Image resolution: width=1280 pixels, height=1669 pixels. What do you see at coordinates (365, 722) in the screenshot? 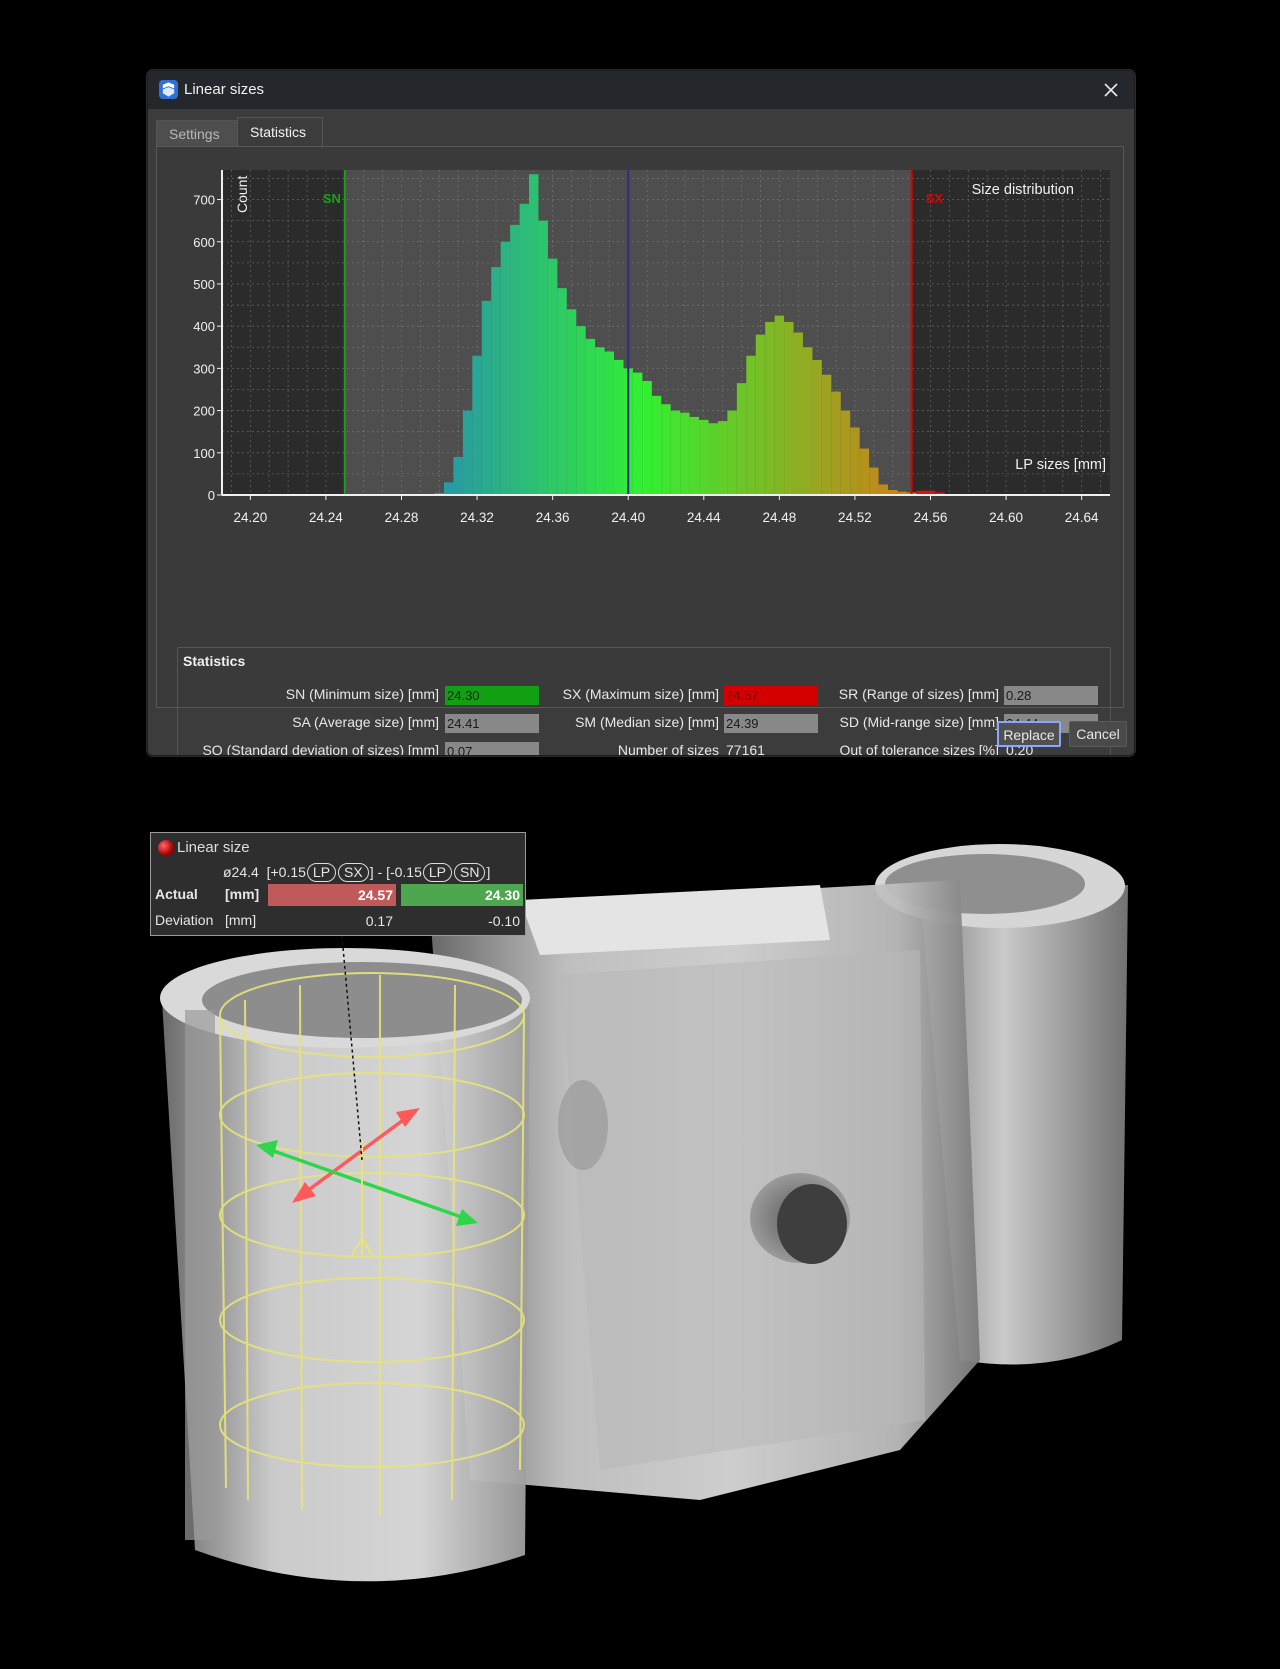
I see `sa-label: SA (Average size) [mm]` at bounding box center [365, 722].